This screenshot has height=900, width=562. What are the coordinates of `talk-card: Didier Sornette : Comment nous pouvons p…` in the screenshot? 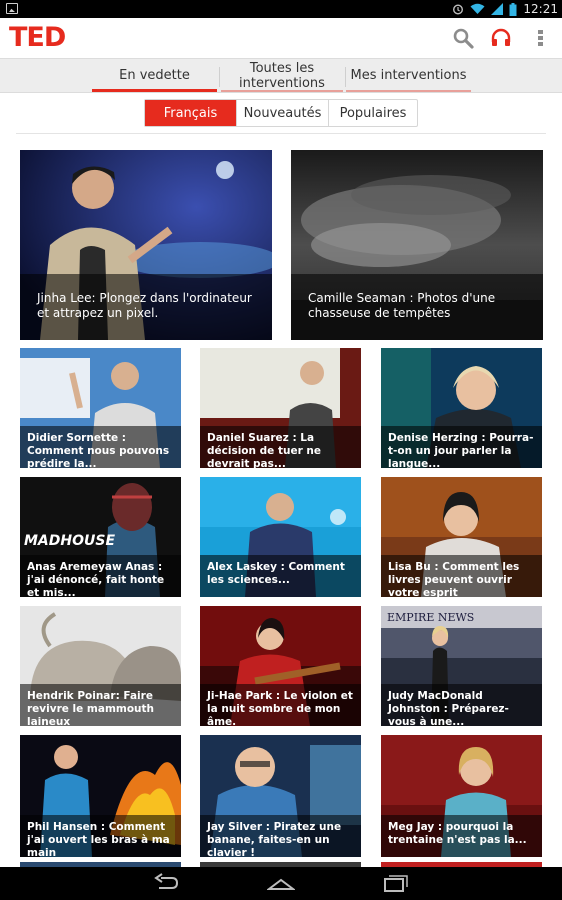 It's located at (100, 408).